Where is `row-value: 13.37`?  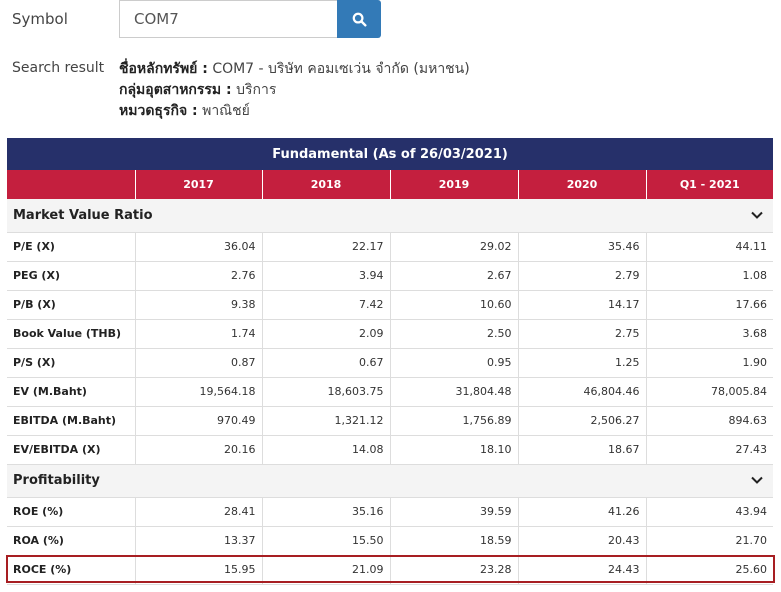 row-value: 13.37 is located at coordinates (198, 541).